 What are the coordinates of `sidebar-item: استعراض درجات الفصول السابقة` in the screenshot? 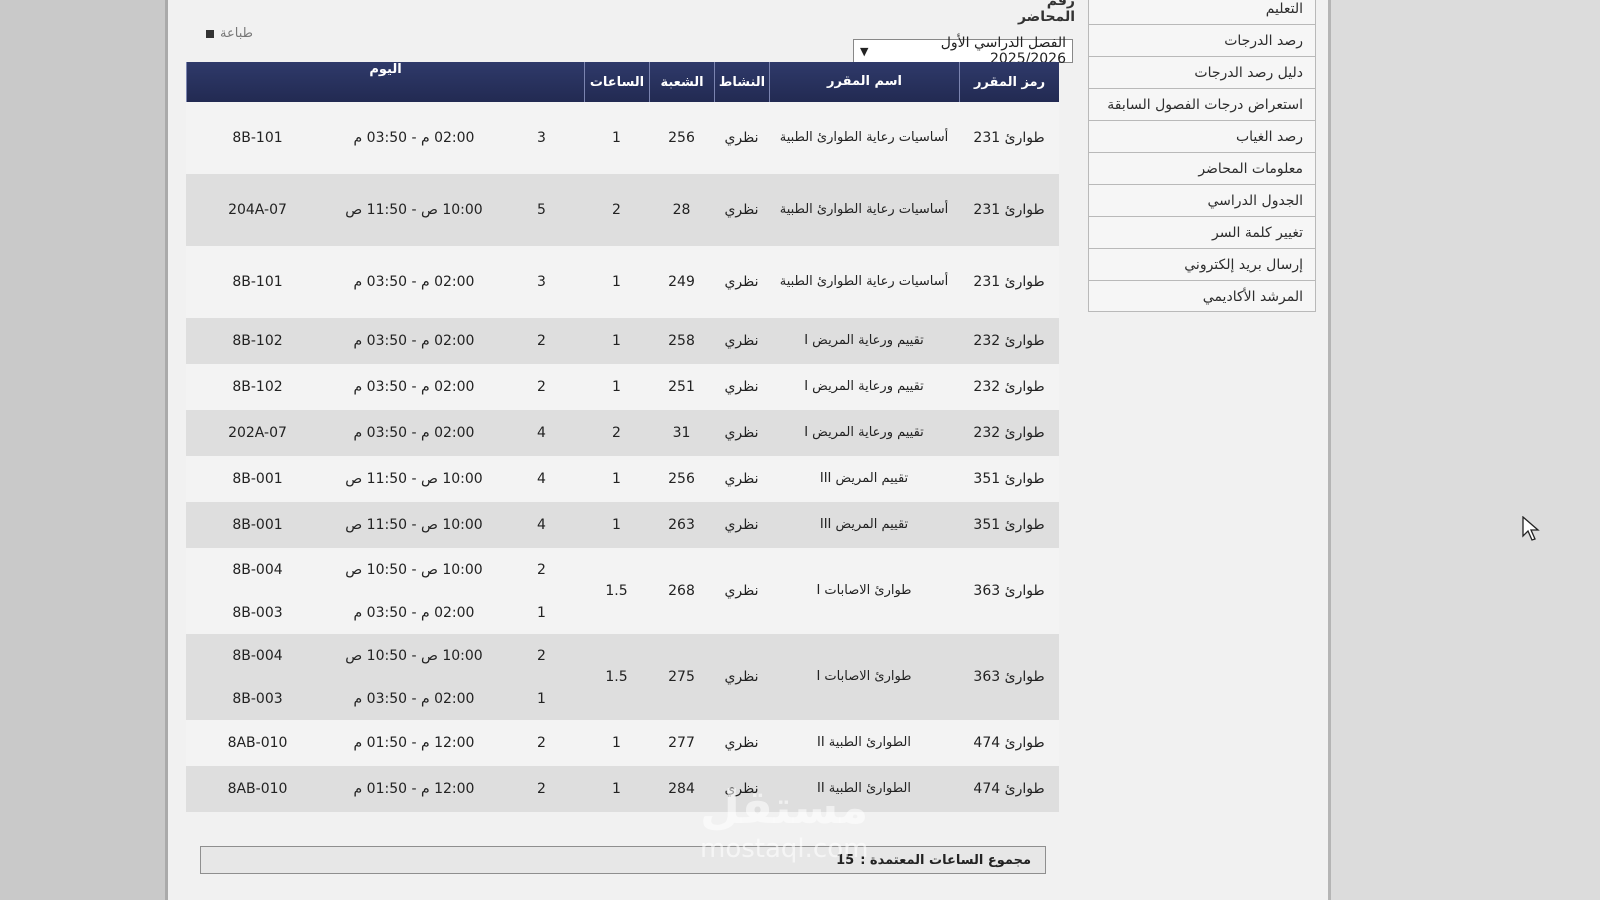 It's located at (1202, 104).